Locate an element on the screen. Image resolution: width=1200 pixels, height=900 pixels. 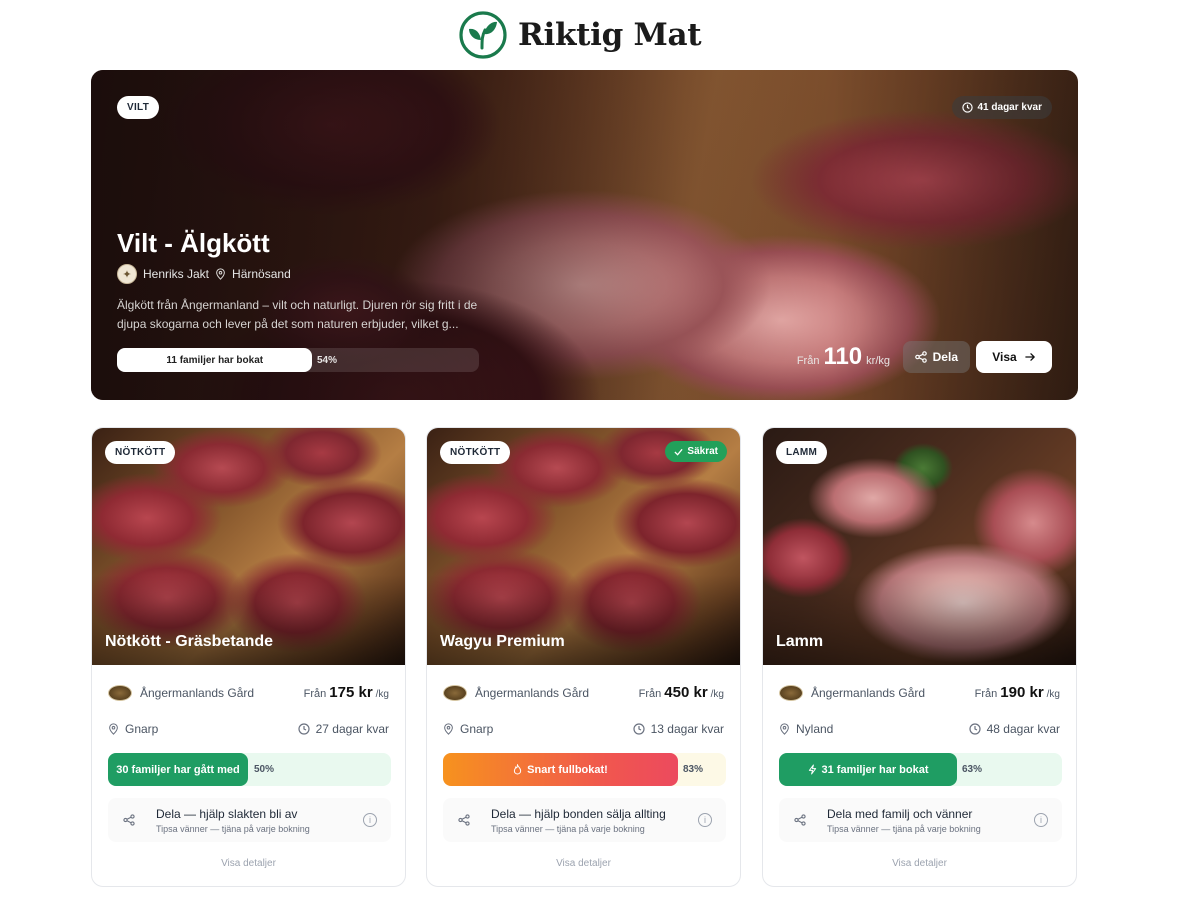
price-value: 450 kr is located at coordinates (686, 692).